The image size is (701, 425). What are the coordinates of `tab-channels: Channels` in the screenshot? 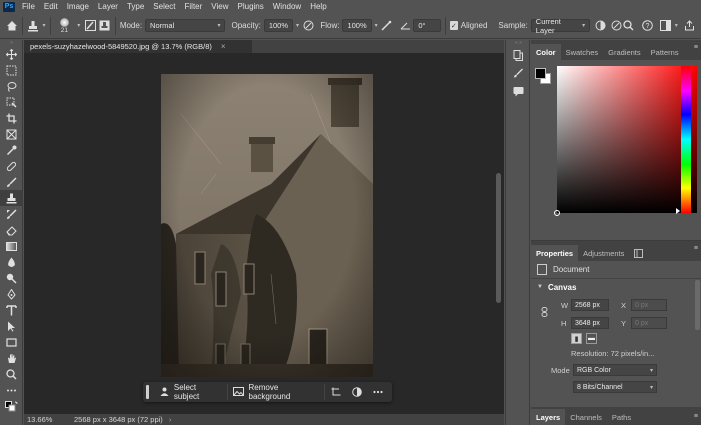 It's located at (586, 417).